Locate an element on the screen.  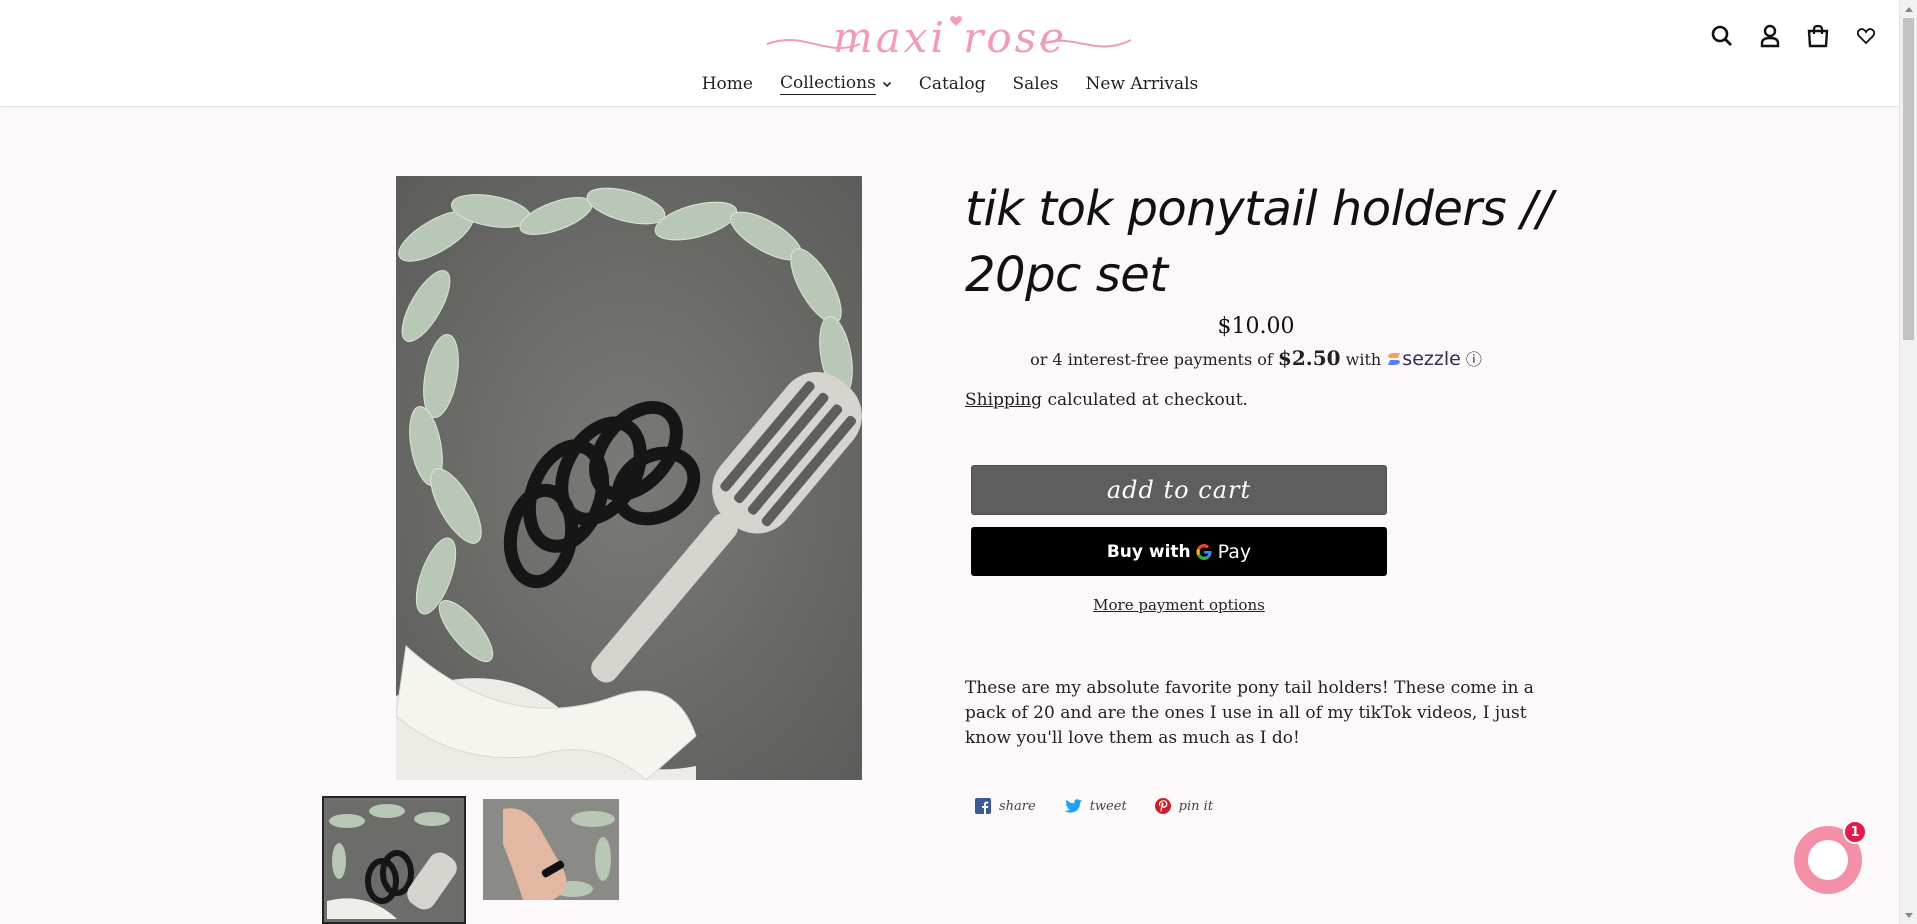
share-twitter: tweet is located at coordinates (1095, 806).